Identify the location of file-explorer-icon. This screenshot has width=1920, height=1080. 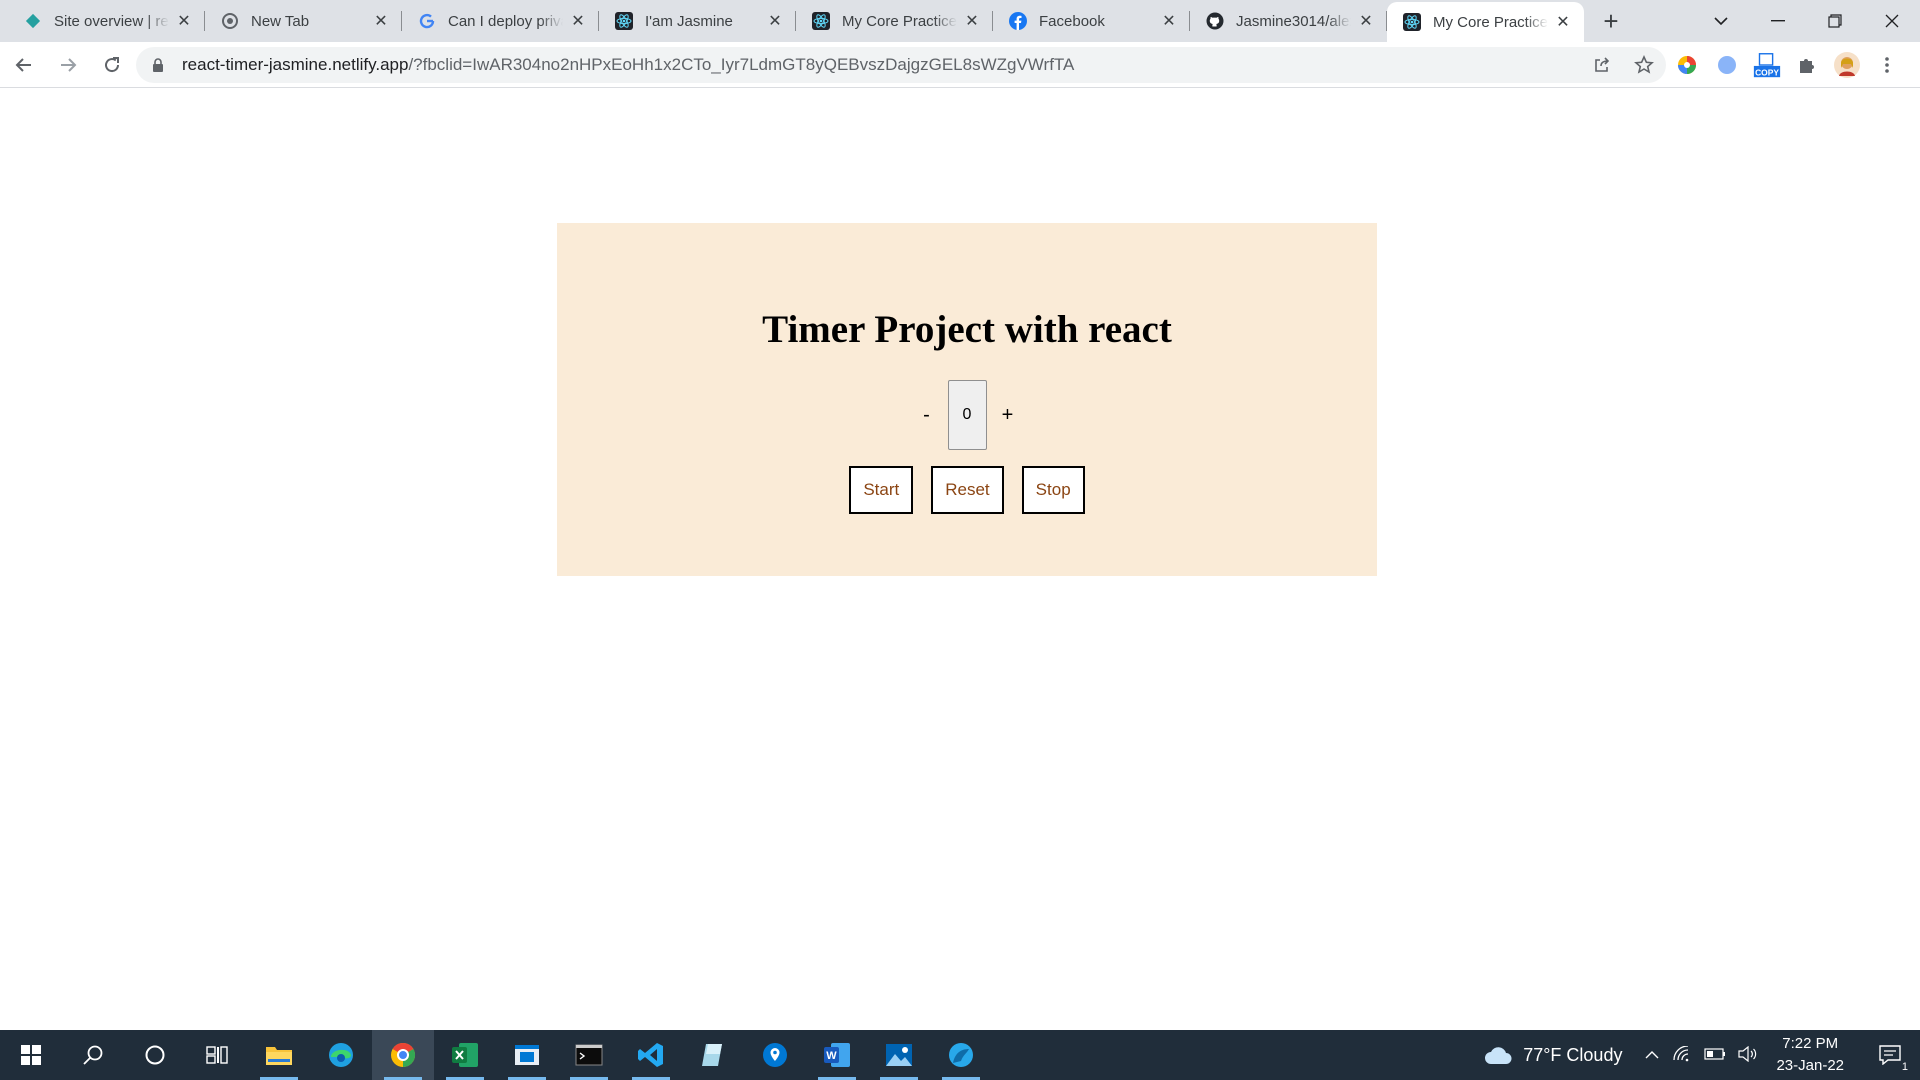
(279, 1055).